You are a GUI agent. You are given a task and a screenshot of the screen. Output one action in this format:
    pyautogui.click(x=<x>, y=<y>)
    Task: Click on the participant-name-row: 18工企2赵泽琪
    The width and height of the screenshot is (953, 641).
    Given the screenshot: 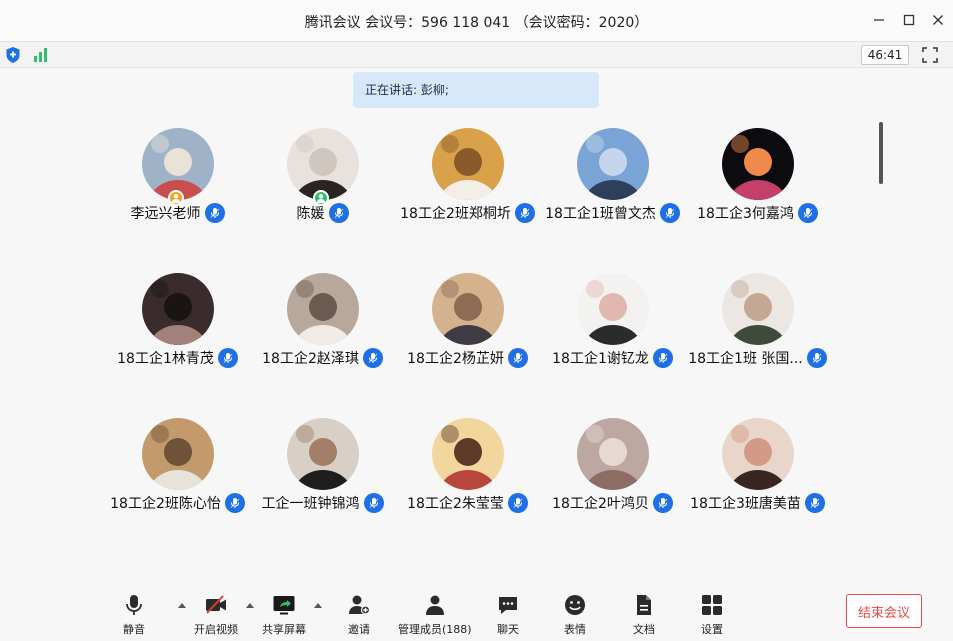 What is the action you would take?
    pyautogui.click(x=322, y=358)
    